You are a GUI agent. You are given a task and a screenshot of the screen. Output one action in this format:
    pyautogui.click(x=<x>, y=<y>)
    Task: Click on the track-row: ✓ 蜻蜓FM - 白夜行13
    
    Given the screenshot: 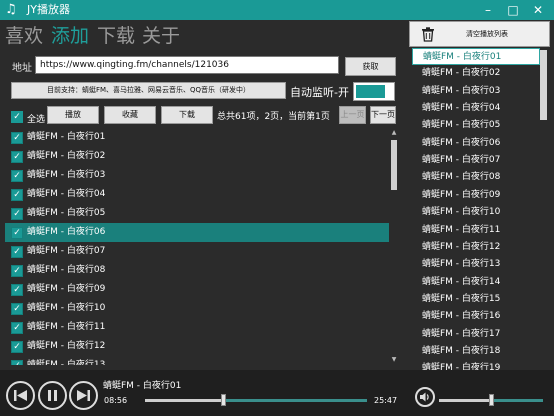 What is the action you would take?
    pyautogui.click(x=197, y=360)
    